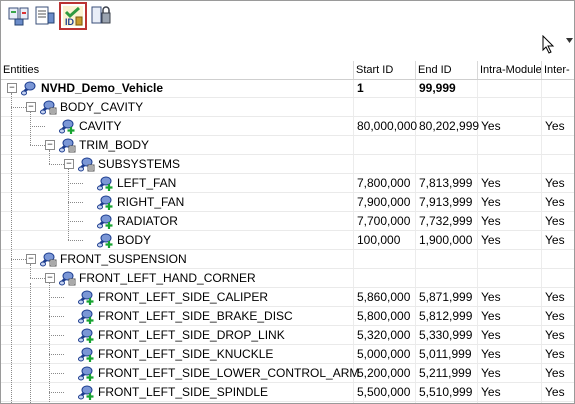 The image size is (575, 404). Describe the element at coordinates (183, 392) in the screenshot. I see `entity-name: FRONT_LEFT_SIDE_SPINDLE` at that location.